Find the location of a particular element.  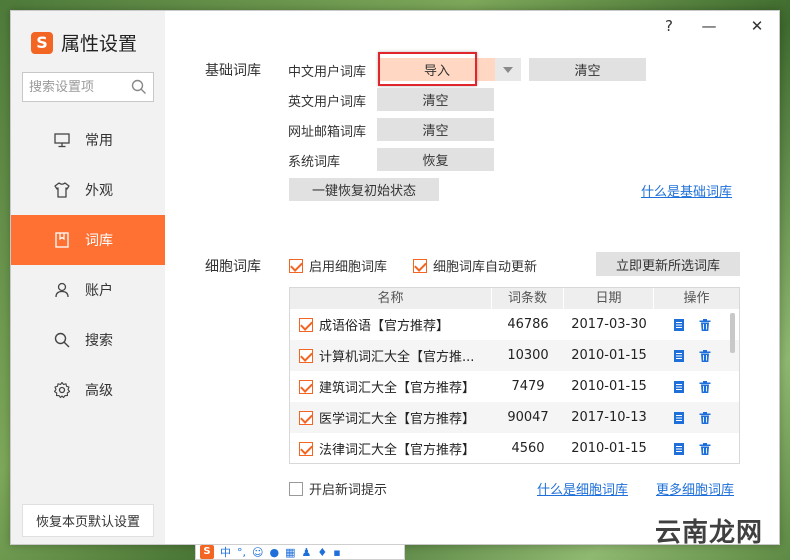

sidebar-item-label: 词库 is located at coordinates (99, 241).